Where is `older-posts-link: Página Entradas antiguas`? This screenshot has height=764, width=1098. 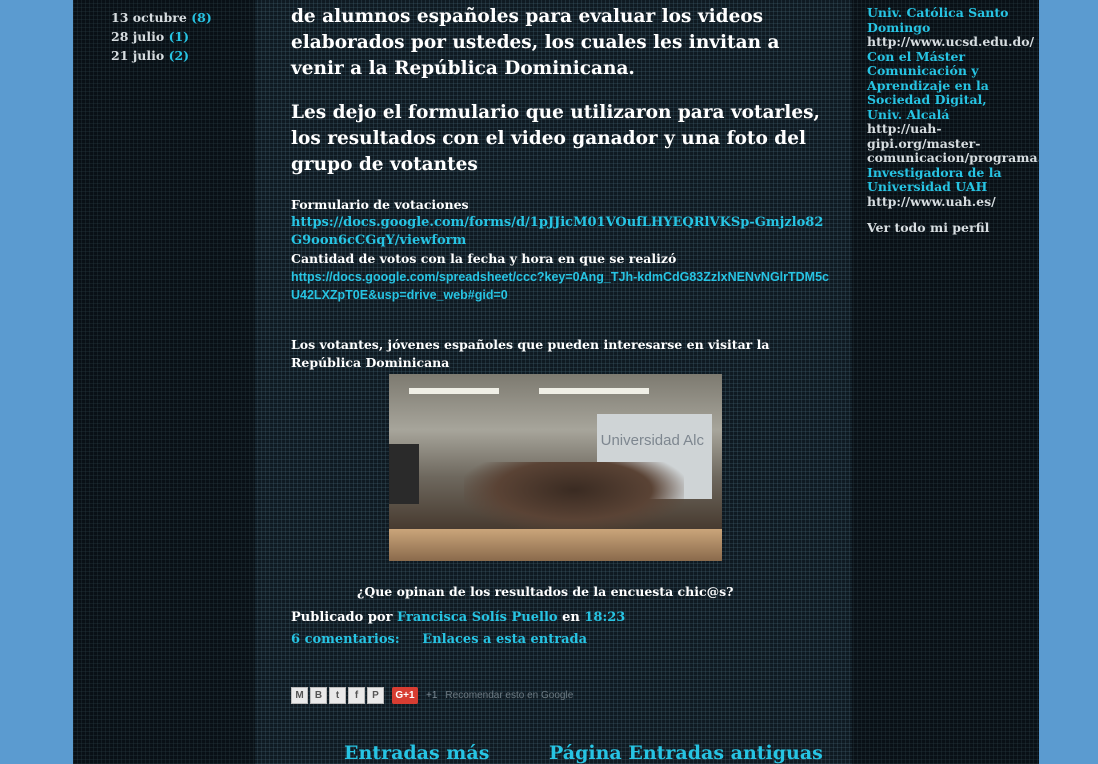
older-posts-link: Página Entradas antiguas is located at coordinates (686, 753).